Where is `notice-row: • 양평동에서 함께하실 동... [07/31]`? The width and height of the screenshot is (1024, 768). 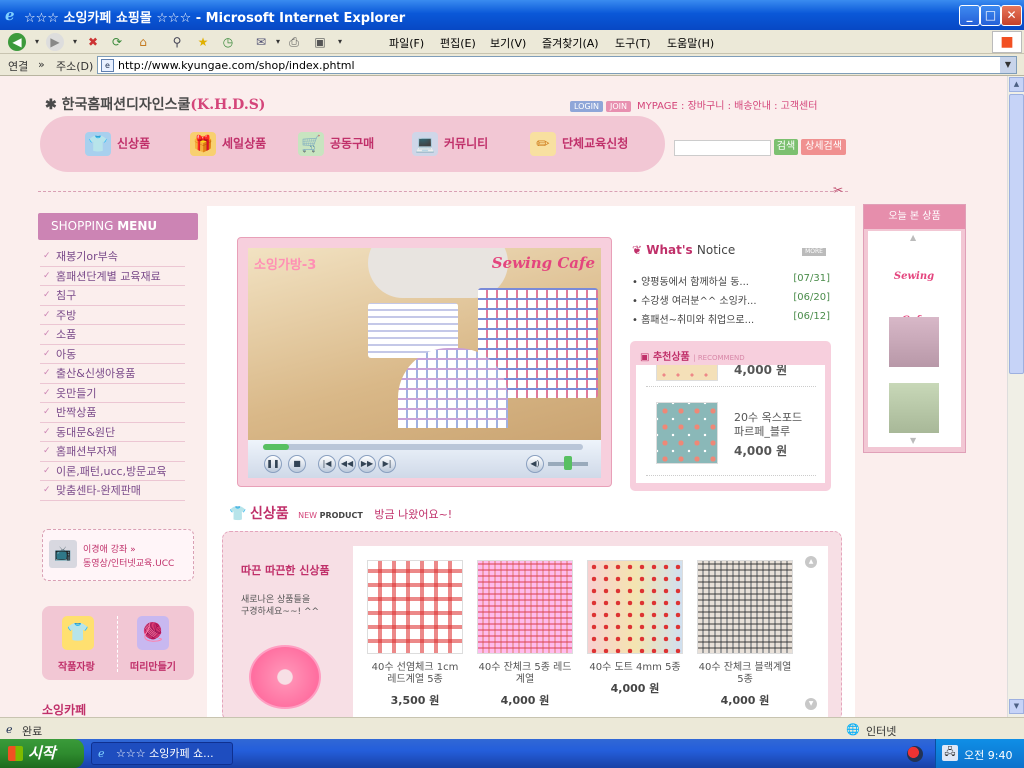 notice-row: • 양평동에서 함께하실 동... [07/31] is located at coordinates (731, 280).